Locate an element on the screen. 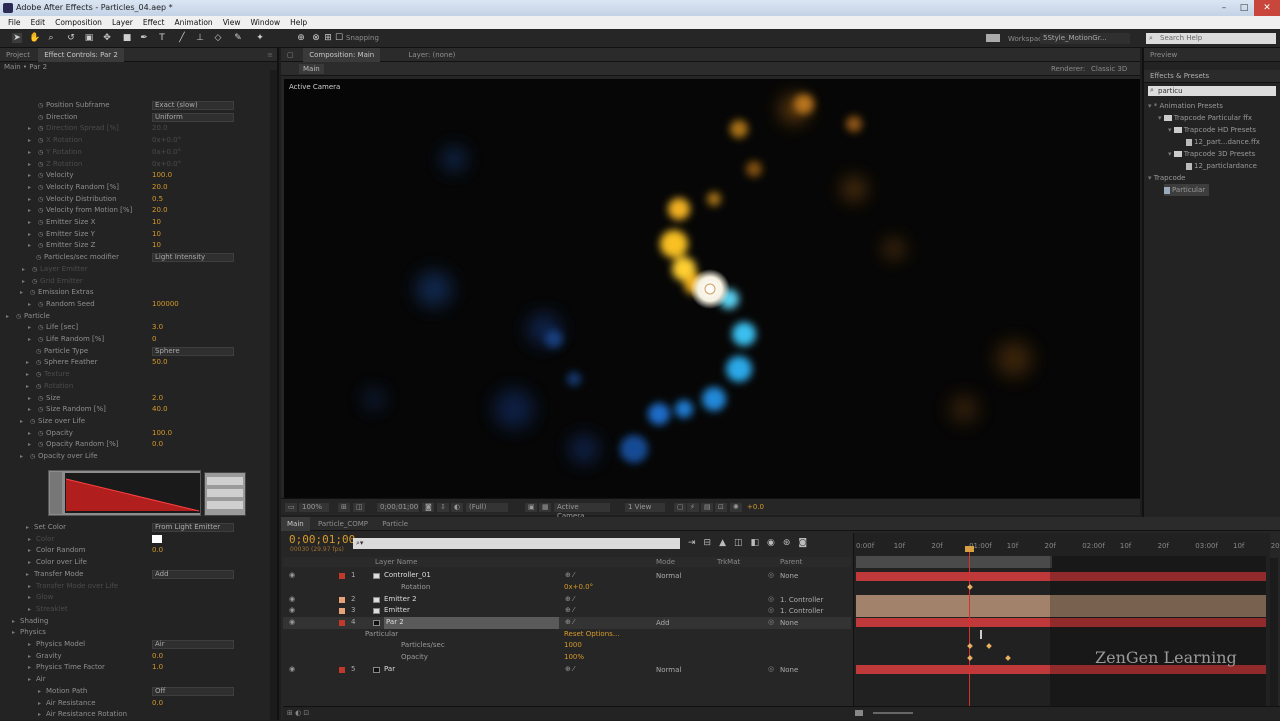  brush-tool-icon: ╱ is located at coordinates (182, 38).